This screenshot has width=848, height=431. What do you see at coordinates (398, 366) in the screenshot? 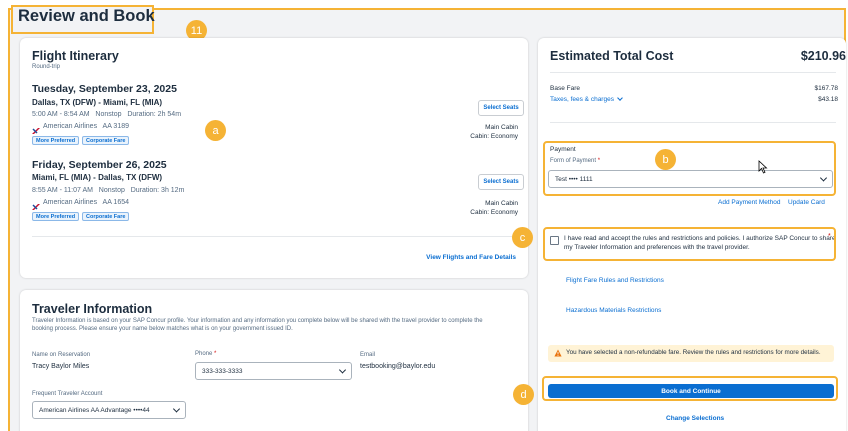
I see `email-value: testbooking@baylor.edu` at bounding box center [398, 366].